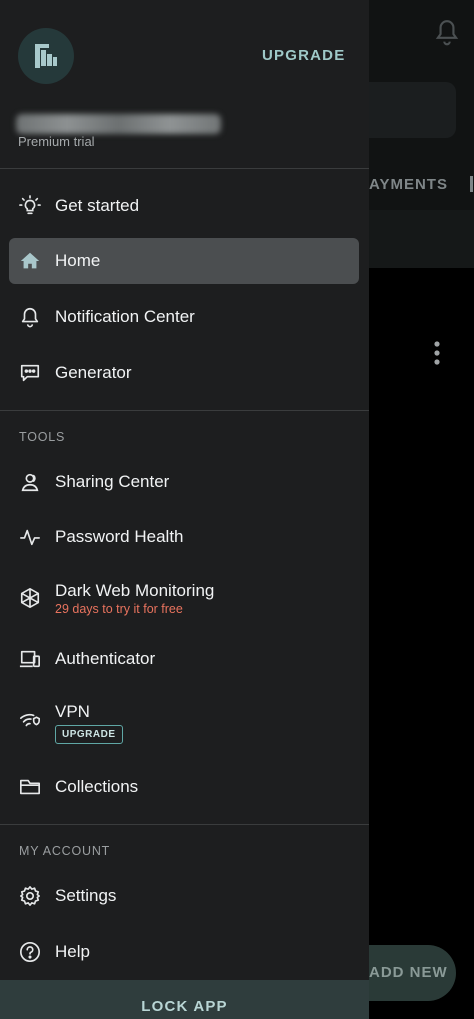  Describe the element at coordinates (135, 590) in the screenshot. I see `nav-item-label: Dark Web Monitoring` at that location.